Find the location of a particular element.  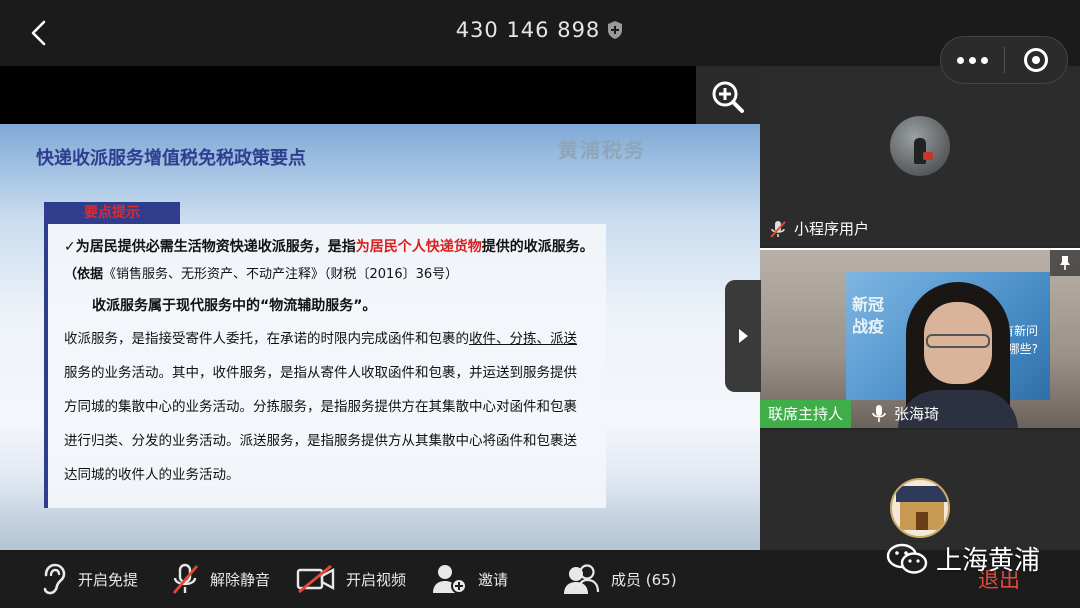

watermark-text: 上海黄浦 is located at coordinates (988, 561).